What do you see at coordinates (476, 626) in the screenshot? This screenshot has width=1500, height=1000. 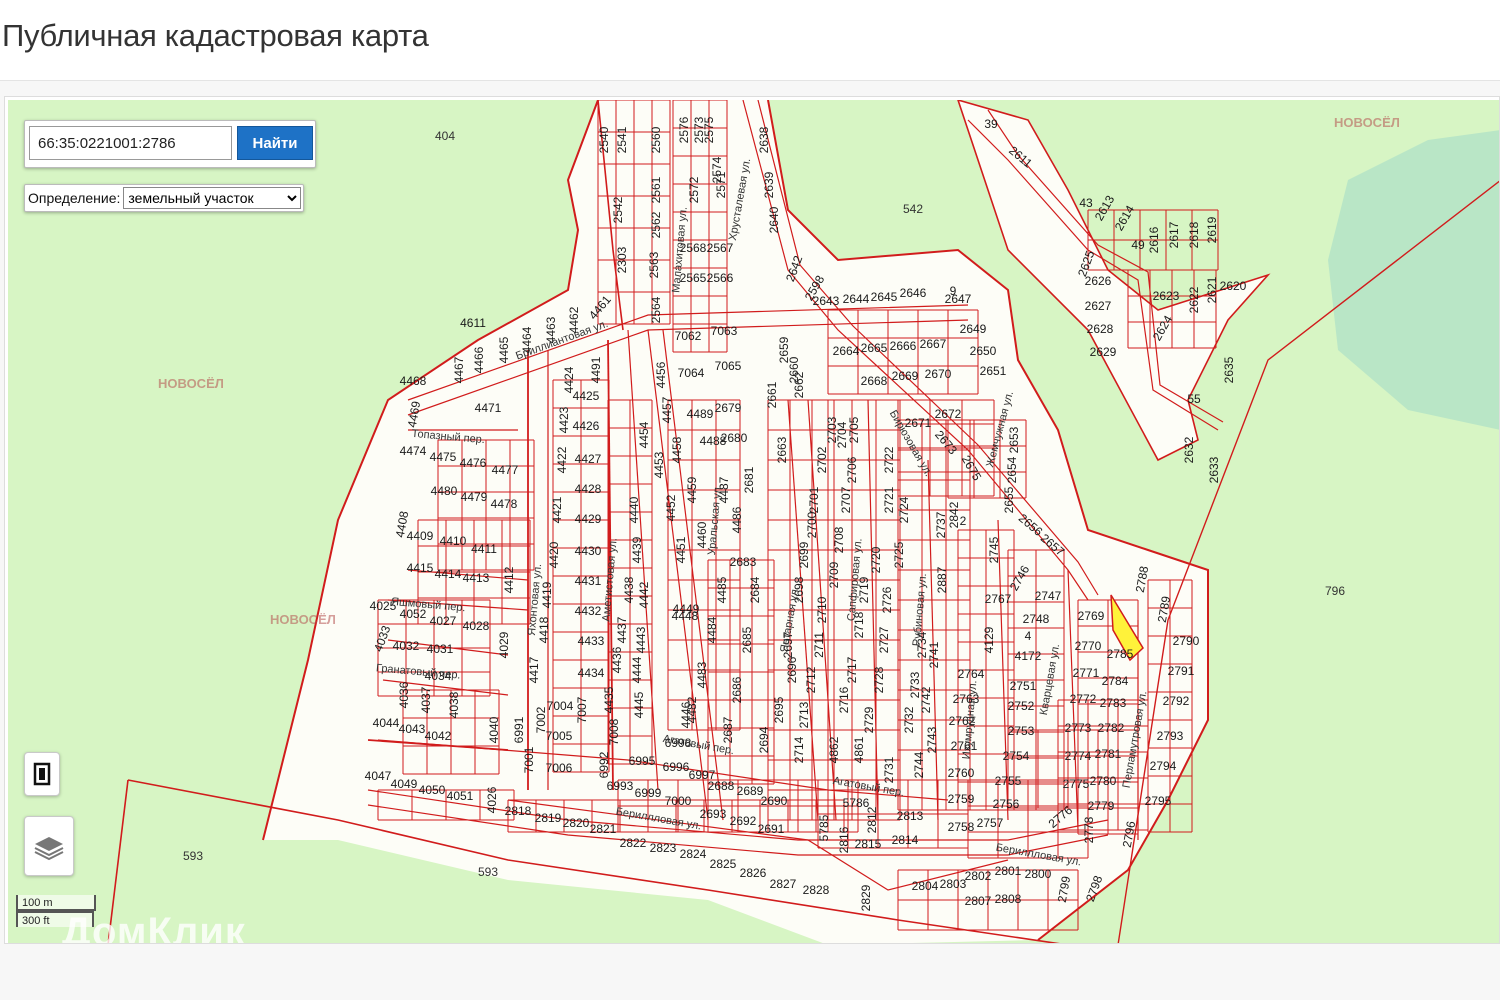 I see `parcel-label: 4028` at bounding box center [476, 626].